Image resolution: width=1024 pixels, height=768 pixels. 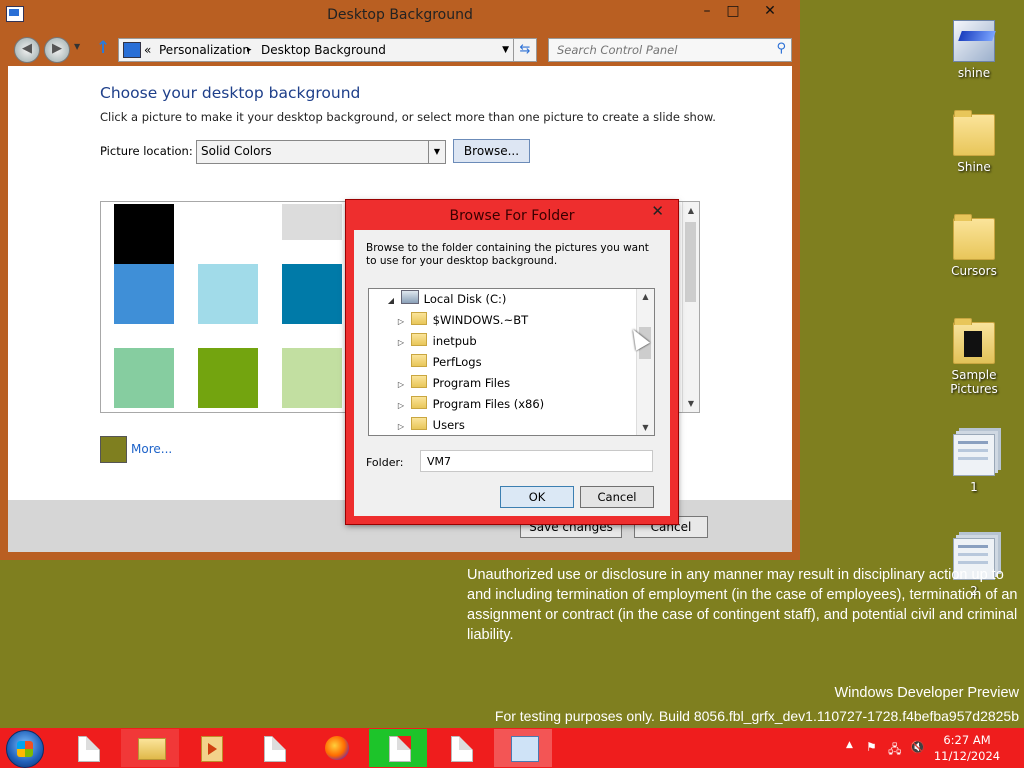 What do you see at coordinates (974, 41) in the screenshot?
I see `shine-icon` at bounding box center [974, 41].